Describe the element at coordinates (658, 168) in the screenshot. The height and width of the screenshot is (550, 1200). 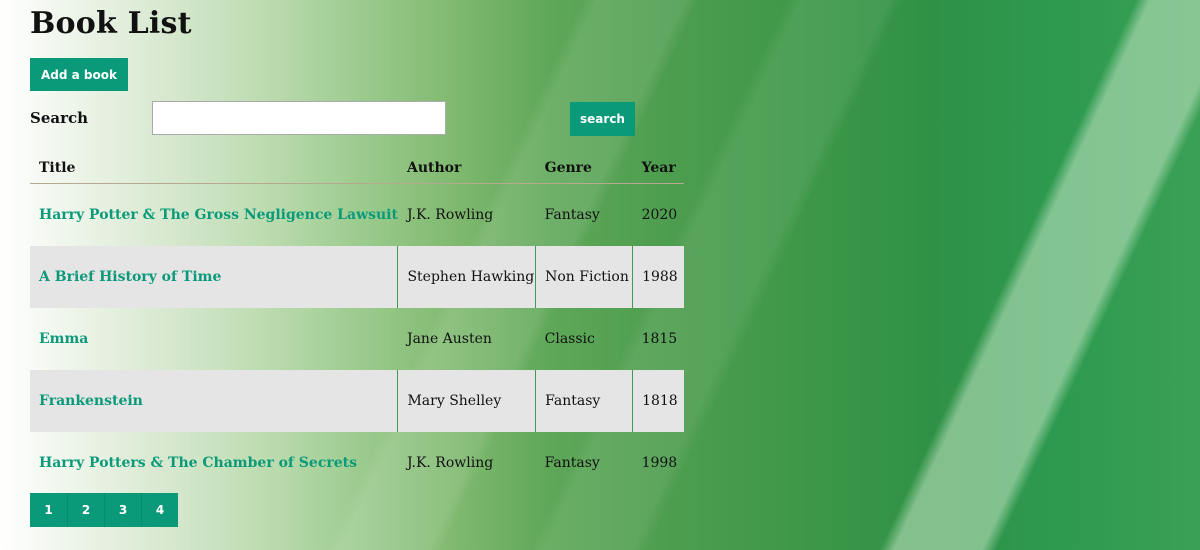
I see `column-header-year: Year` at that location.